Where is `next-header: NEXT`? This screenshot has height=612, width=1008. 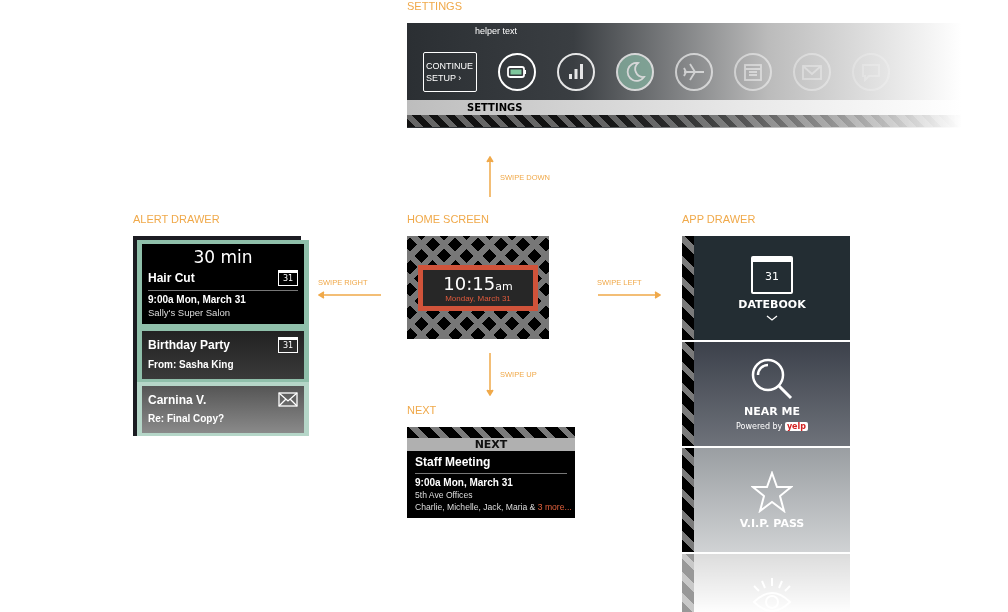 next-header: NEXT is located at coordinates (491, 444).